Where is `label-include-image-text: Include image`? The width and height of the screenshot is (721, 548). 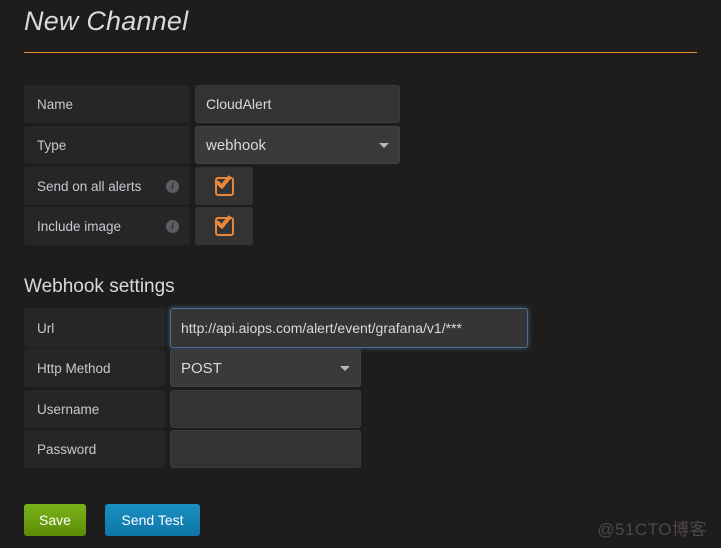
label-include-image-text: Include image is located at coordinates (79, 226).